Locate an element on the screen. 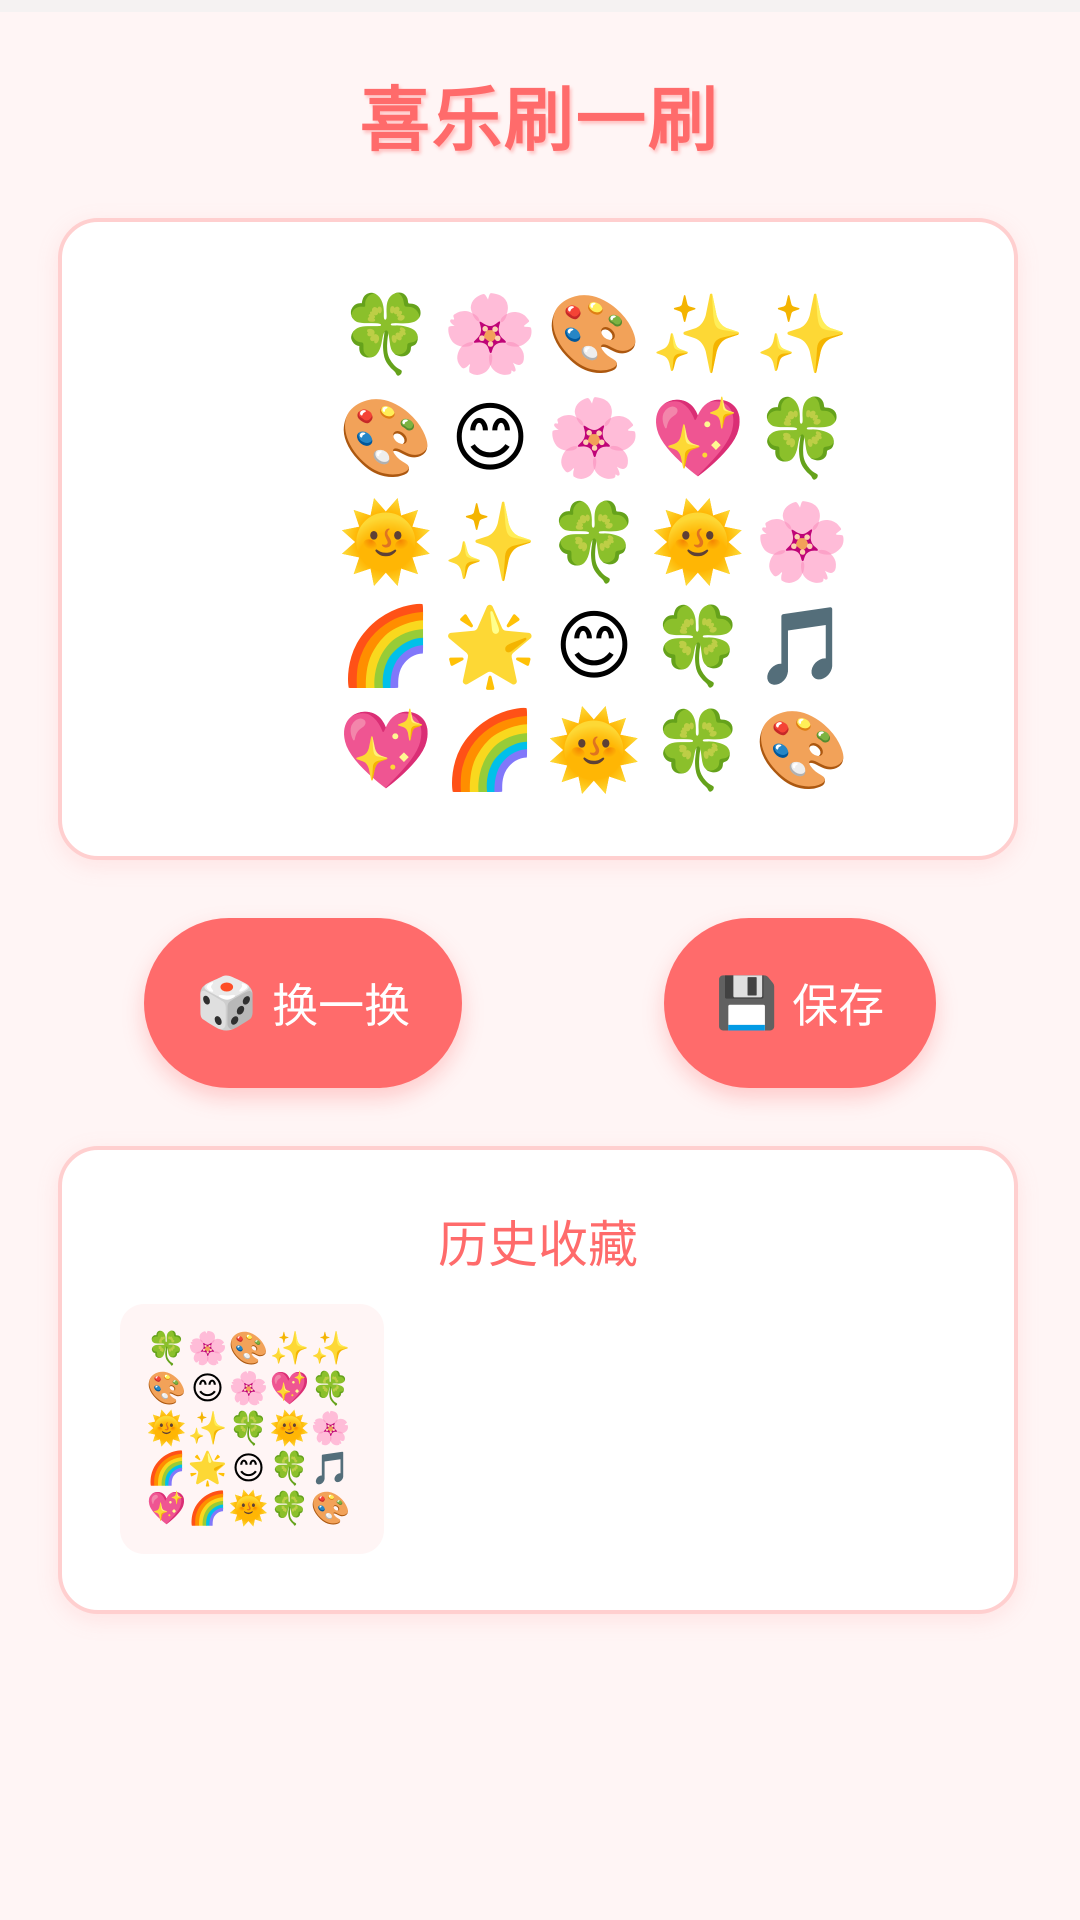 Image resolution: width=1080 pixels, height=1920 pixels. history-thumb-emoji-cell: 🎵 is located at coordinates (330, 1468).